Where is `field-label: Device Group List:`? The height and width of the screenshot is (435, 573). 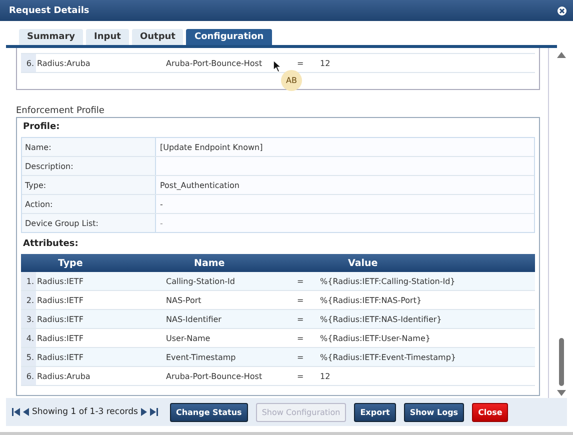
field-label: Device Group List: is located at coordinates (89, 223).